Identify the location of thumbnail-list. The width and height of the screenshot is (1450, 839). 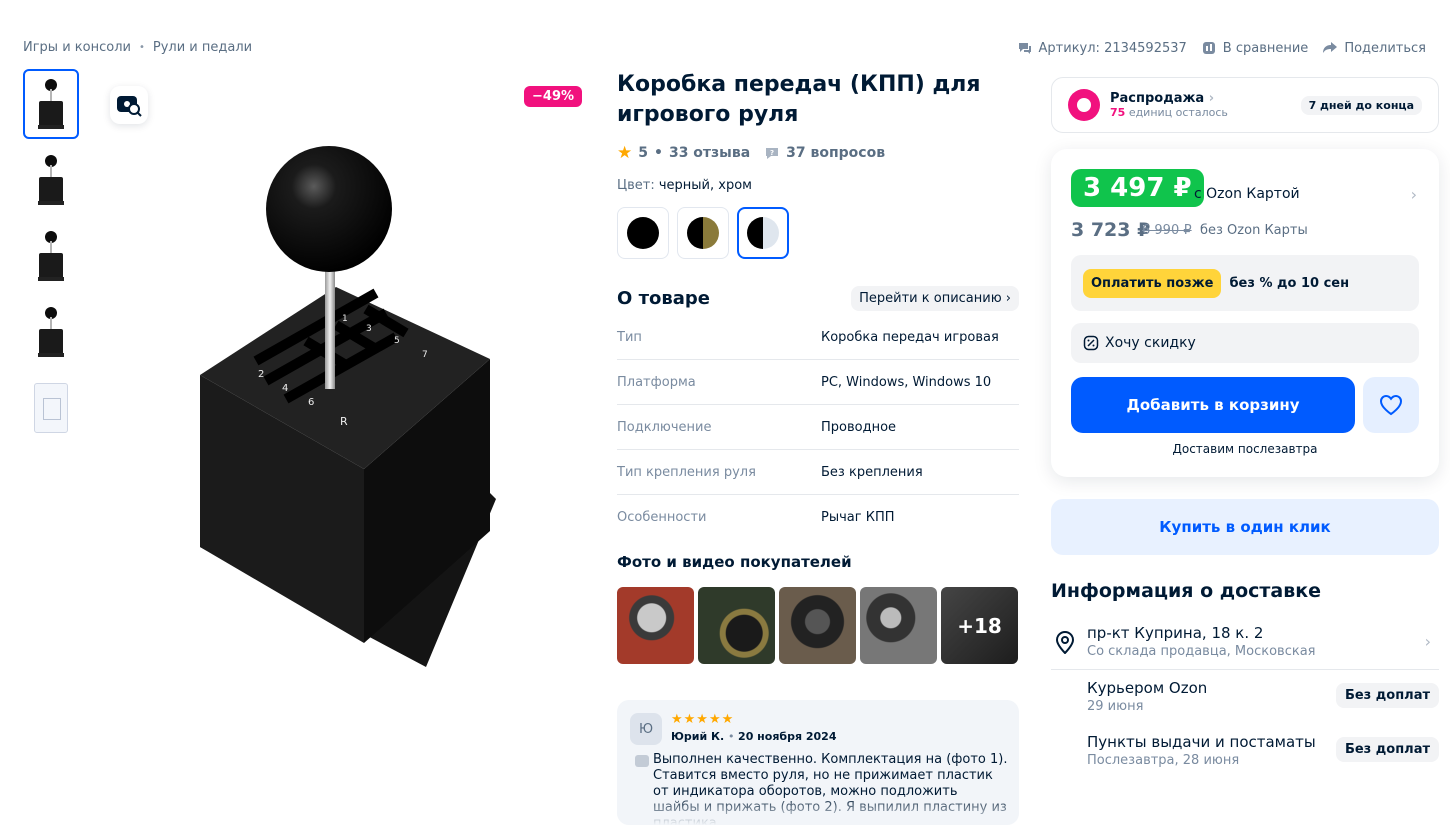
(51, 259).